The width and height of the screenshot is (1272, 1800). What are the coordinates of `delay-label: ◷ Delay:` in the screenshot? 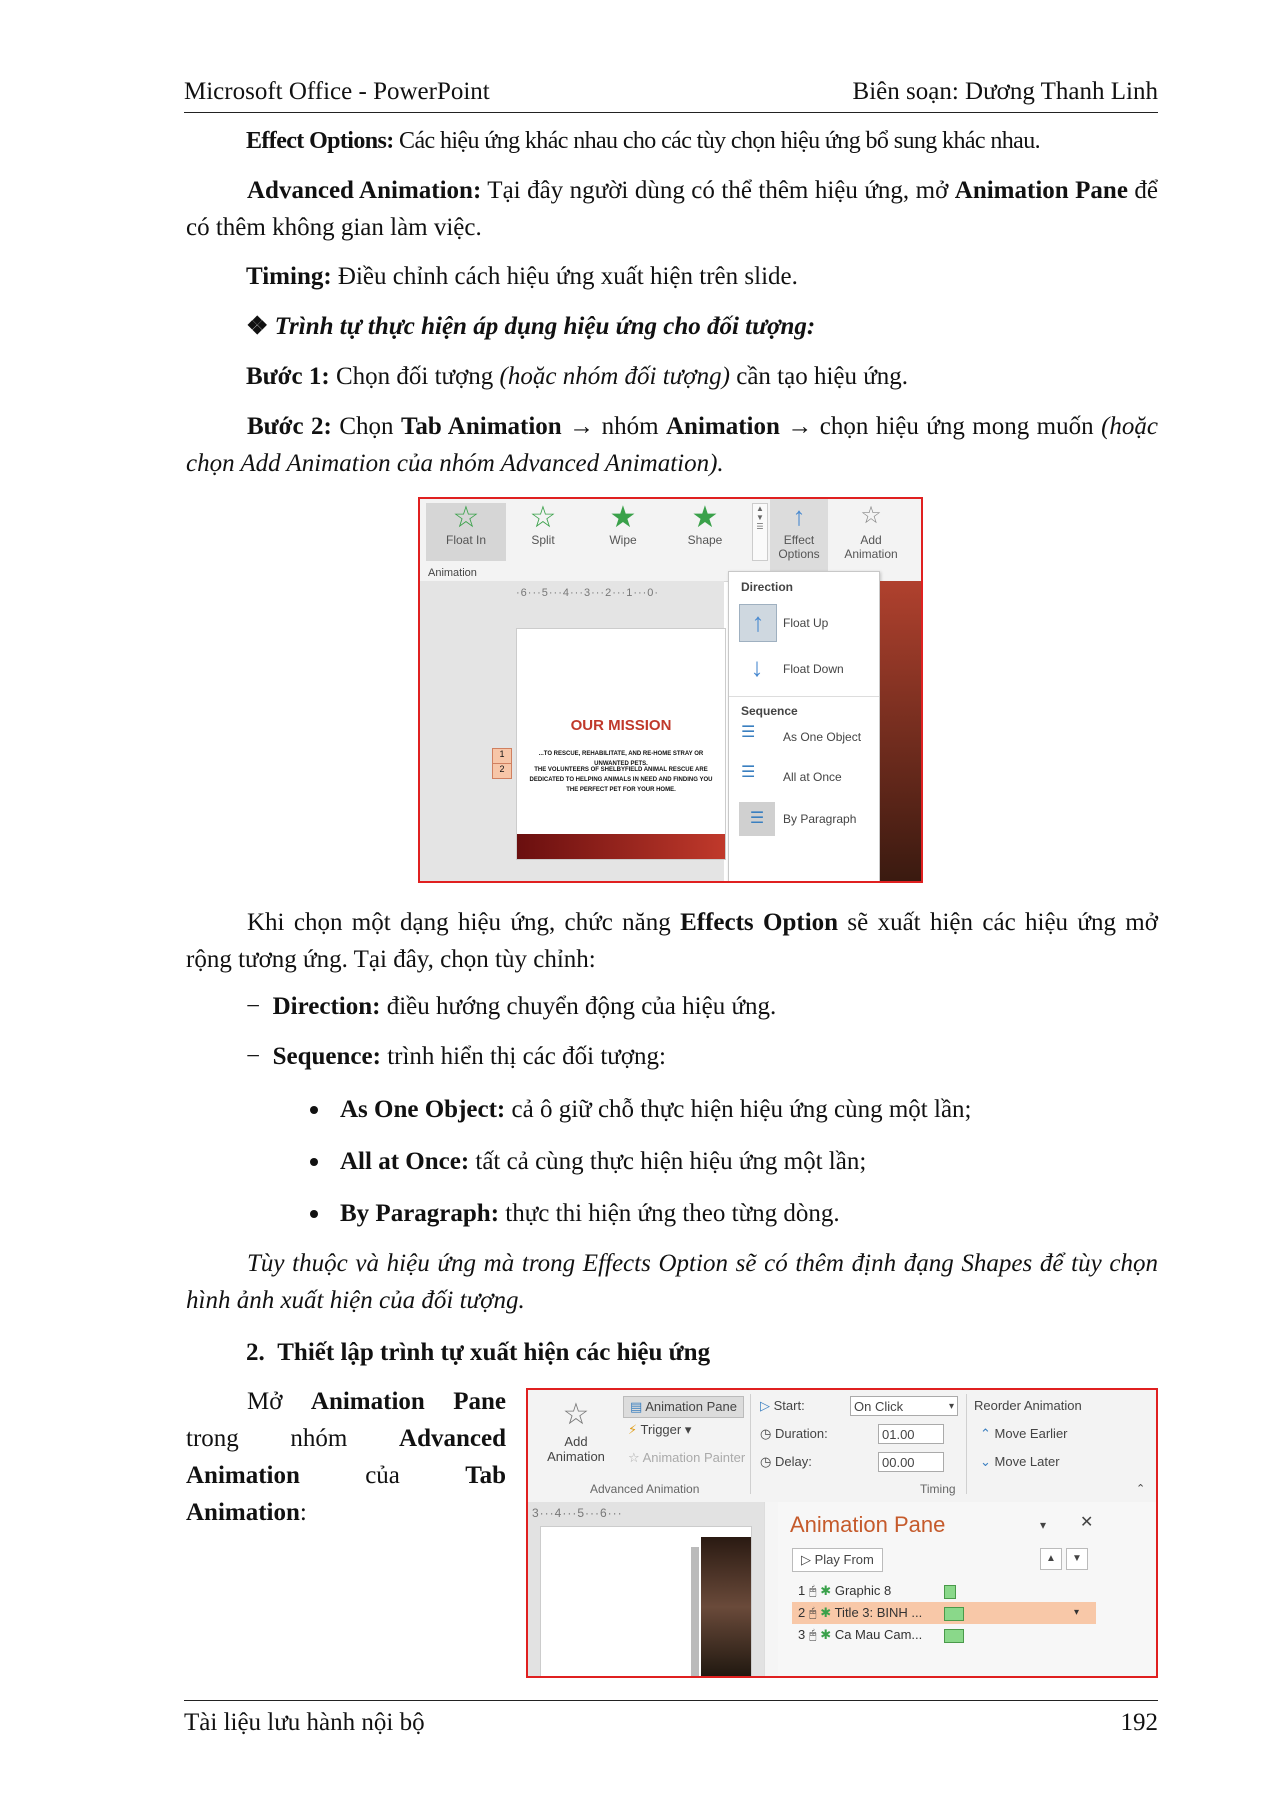 It's located at (786, 1461).